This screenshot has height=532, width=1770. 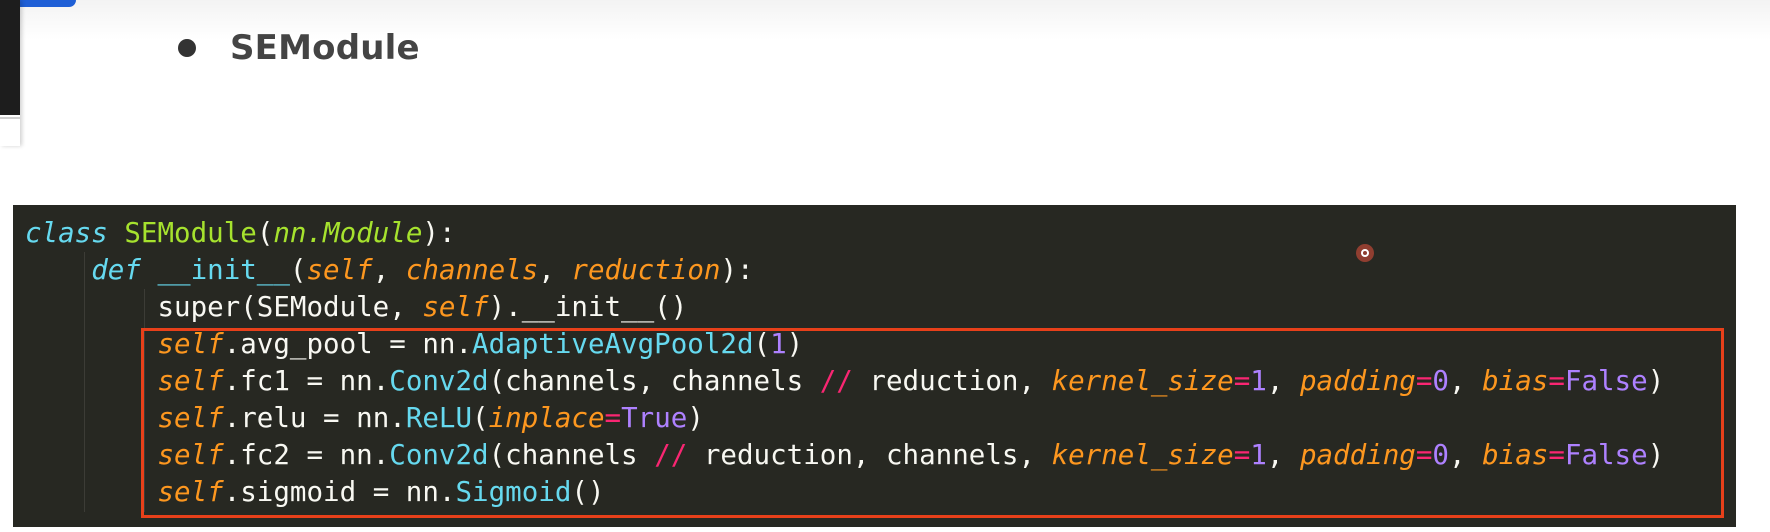 What do you see at coordinates (10, 118) in the screenshot?
I see `side-panel-divider` at bounding box center [10, 118].